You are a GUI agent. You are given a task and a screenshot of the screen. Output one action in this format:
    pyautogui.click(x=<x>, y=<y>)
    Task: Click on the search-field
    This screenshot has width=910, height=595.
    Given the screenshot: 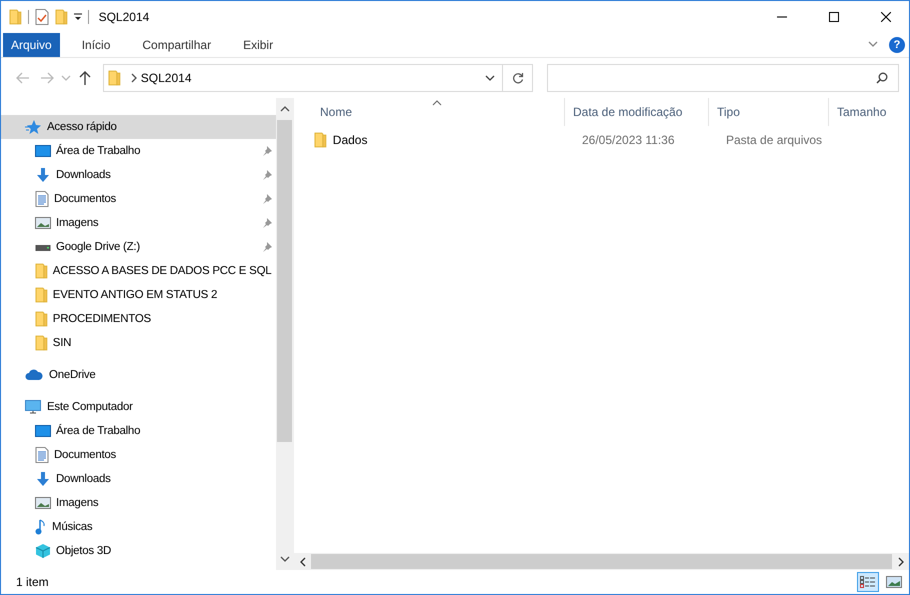 What is the action you would take?
    pyautogui.click(x=723, y=78)
    